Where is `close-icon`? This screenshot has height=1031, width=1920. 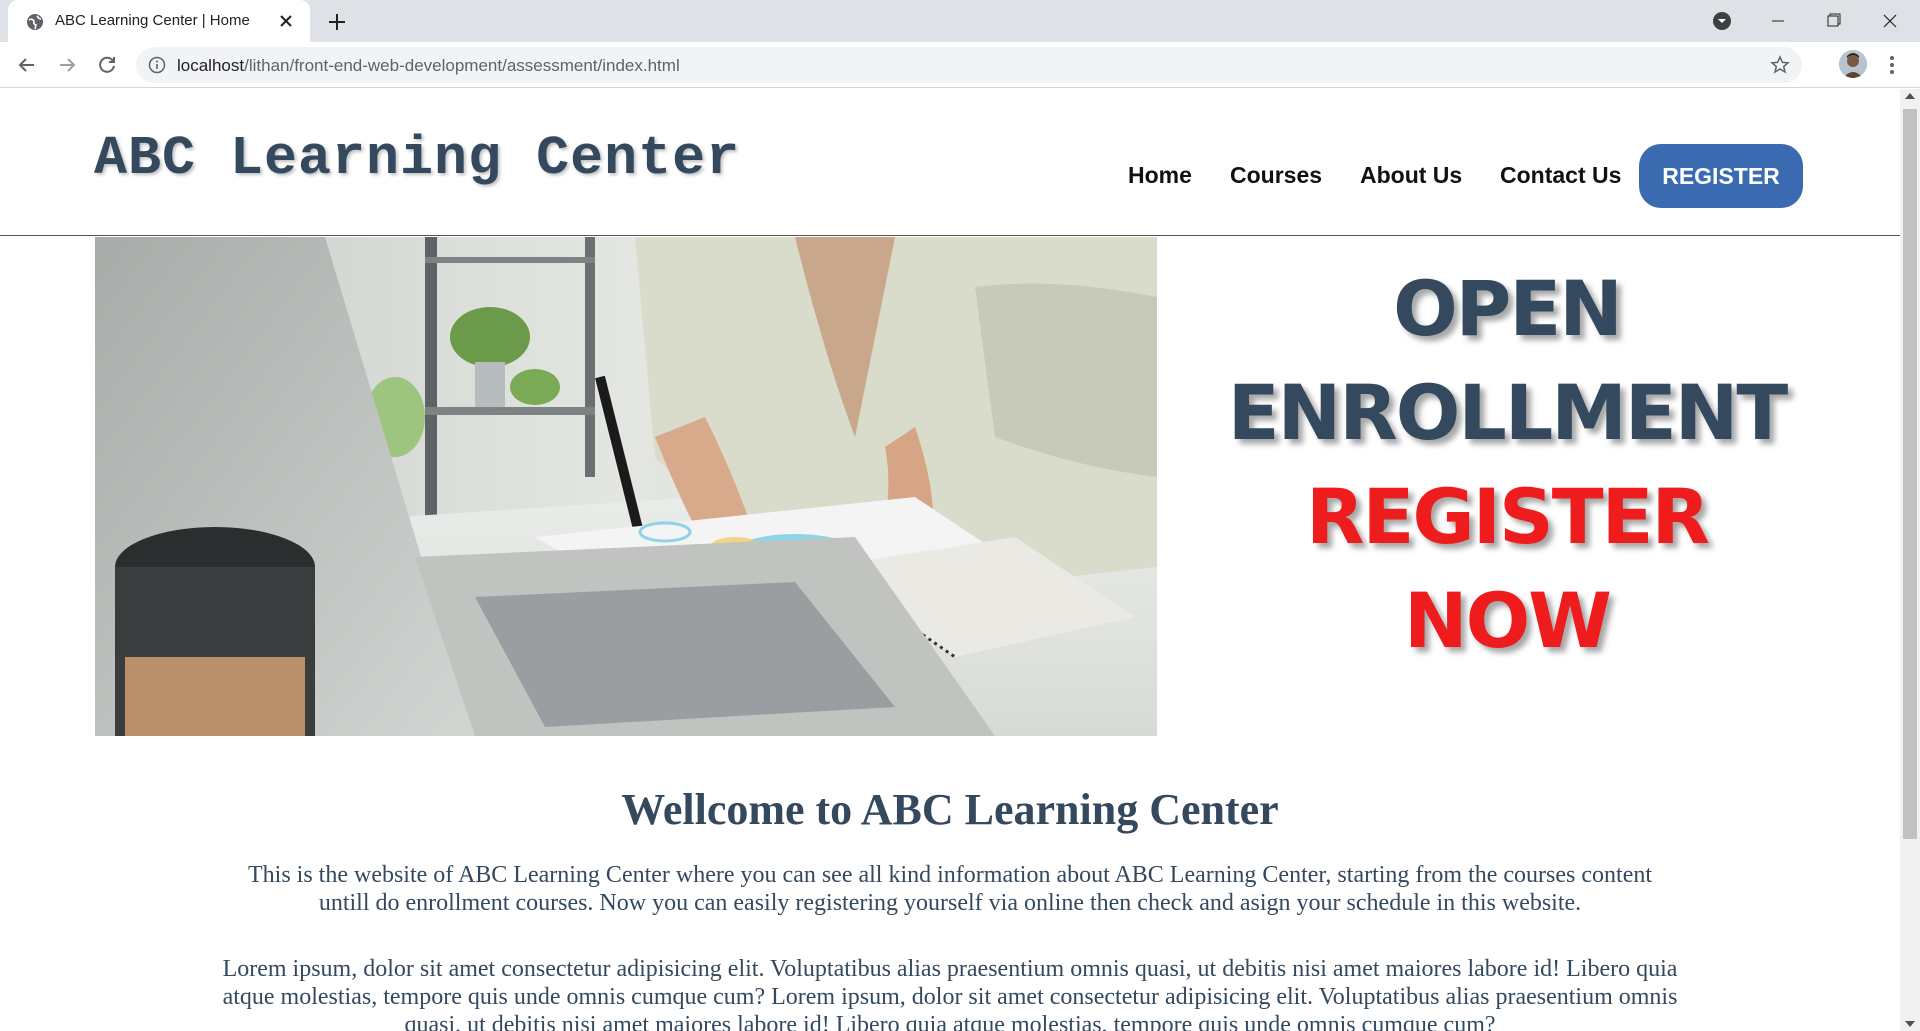 close-icon is located at coordinates (286, 21).